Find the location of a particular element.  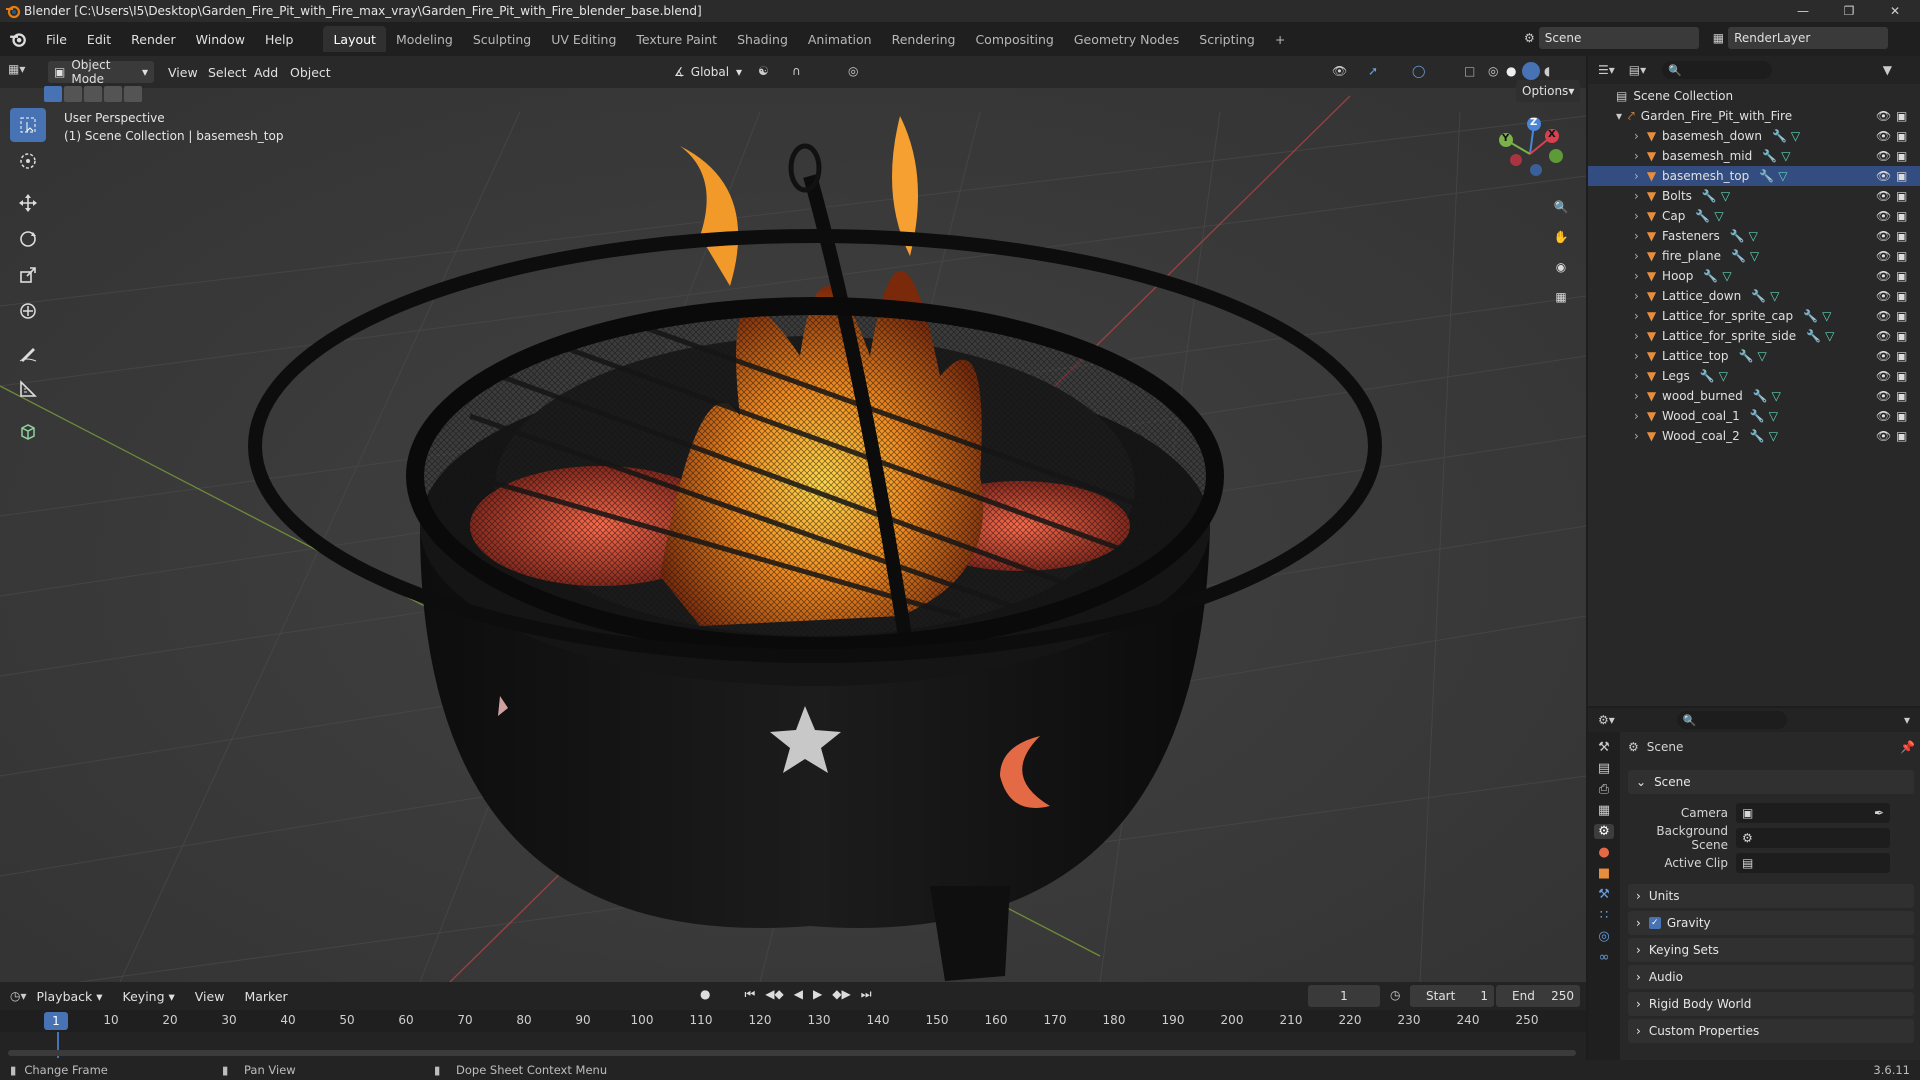

active-clip-field: ▤ is located at coordinates (1813, 863).